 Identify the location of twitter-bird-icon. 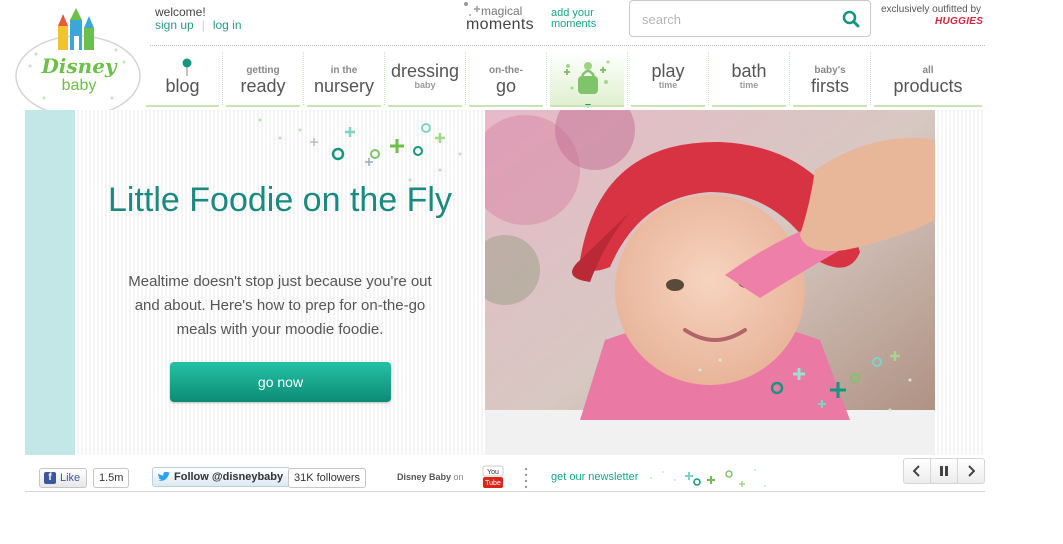
(163, 476).